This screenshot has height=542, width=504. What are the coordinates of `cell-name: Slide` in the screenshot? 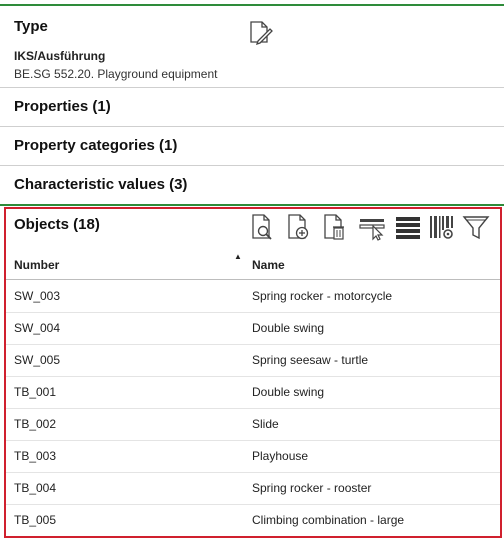 It's located at (265, 424).